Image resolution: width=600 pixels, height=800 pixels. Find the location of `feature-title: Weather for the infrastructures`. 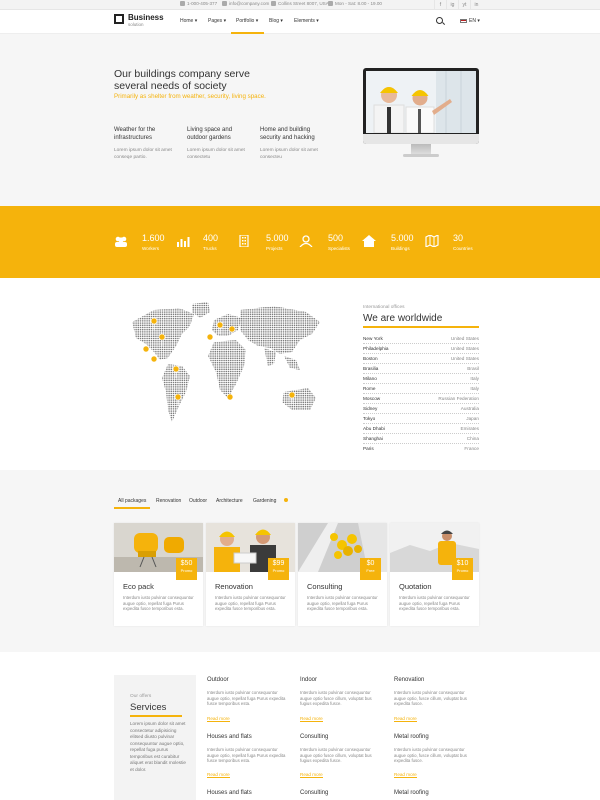

feature-title: Weather for the infrastructures is located at coordinates (135, 134).